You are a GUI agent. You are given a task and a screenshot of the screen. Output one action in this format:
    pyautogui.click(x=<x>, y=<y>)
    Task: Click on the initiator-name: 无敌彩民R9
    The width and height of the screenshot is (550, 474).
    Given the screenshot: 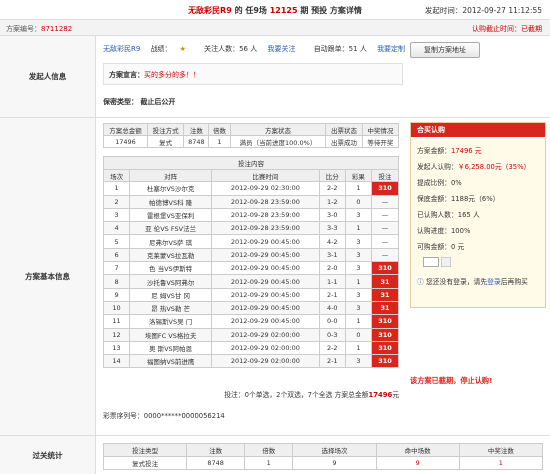 What is the action you would take?
    pyautogui.click(x=210, y=10)
    